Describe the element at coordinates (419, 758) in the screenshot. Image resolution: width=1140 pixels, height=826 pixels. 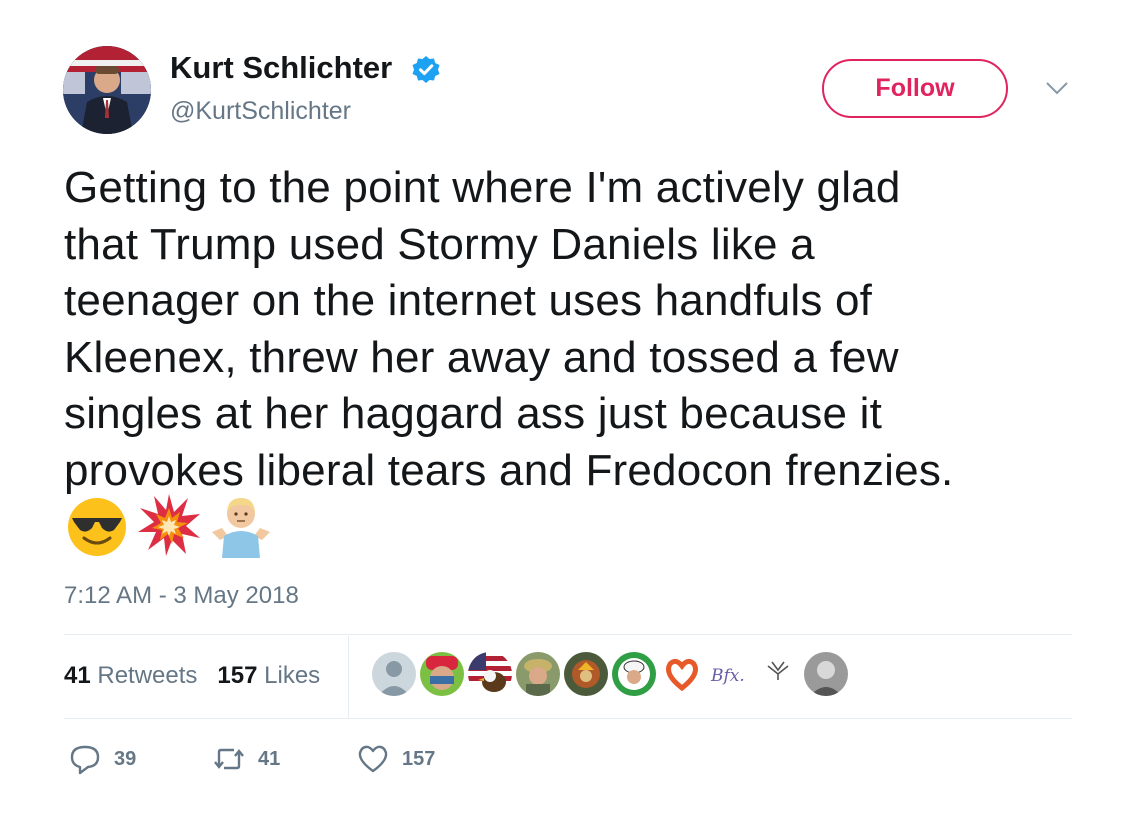
I see `like-count: 157` at that location.